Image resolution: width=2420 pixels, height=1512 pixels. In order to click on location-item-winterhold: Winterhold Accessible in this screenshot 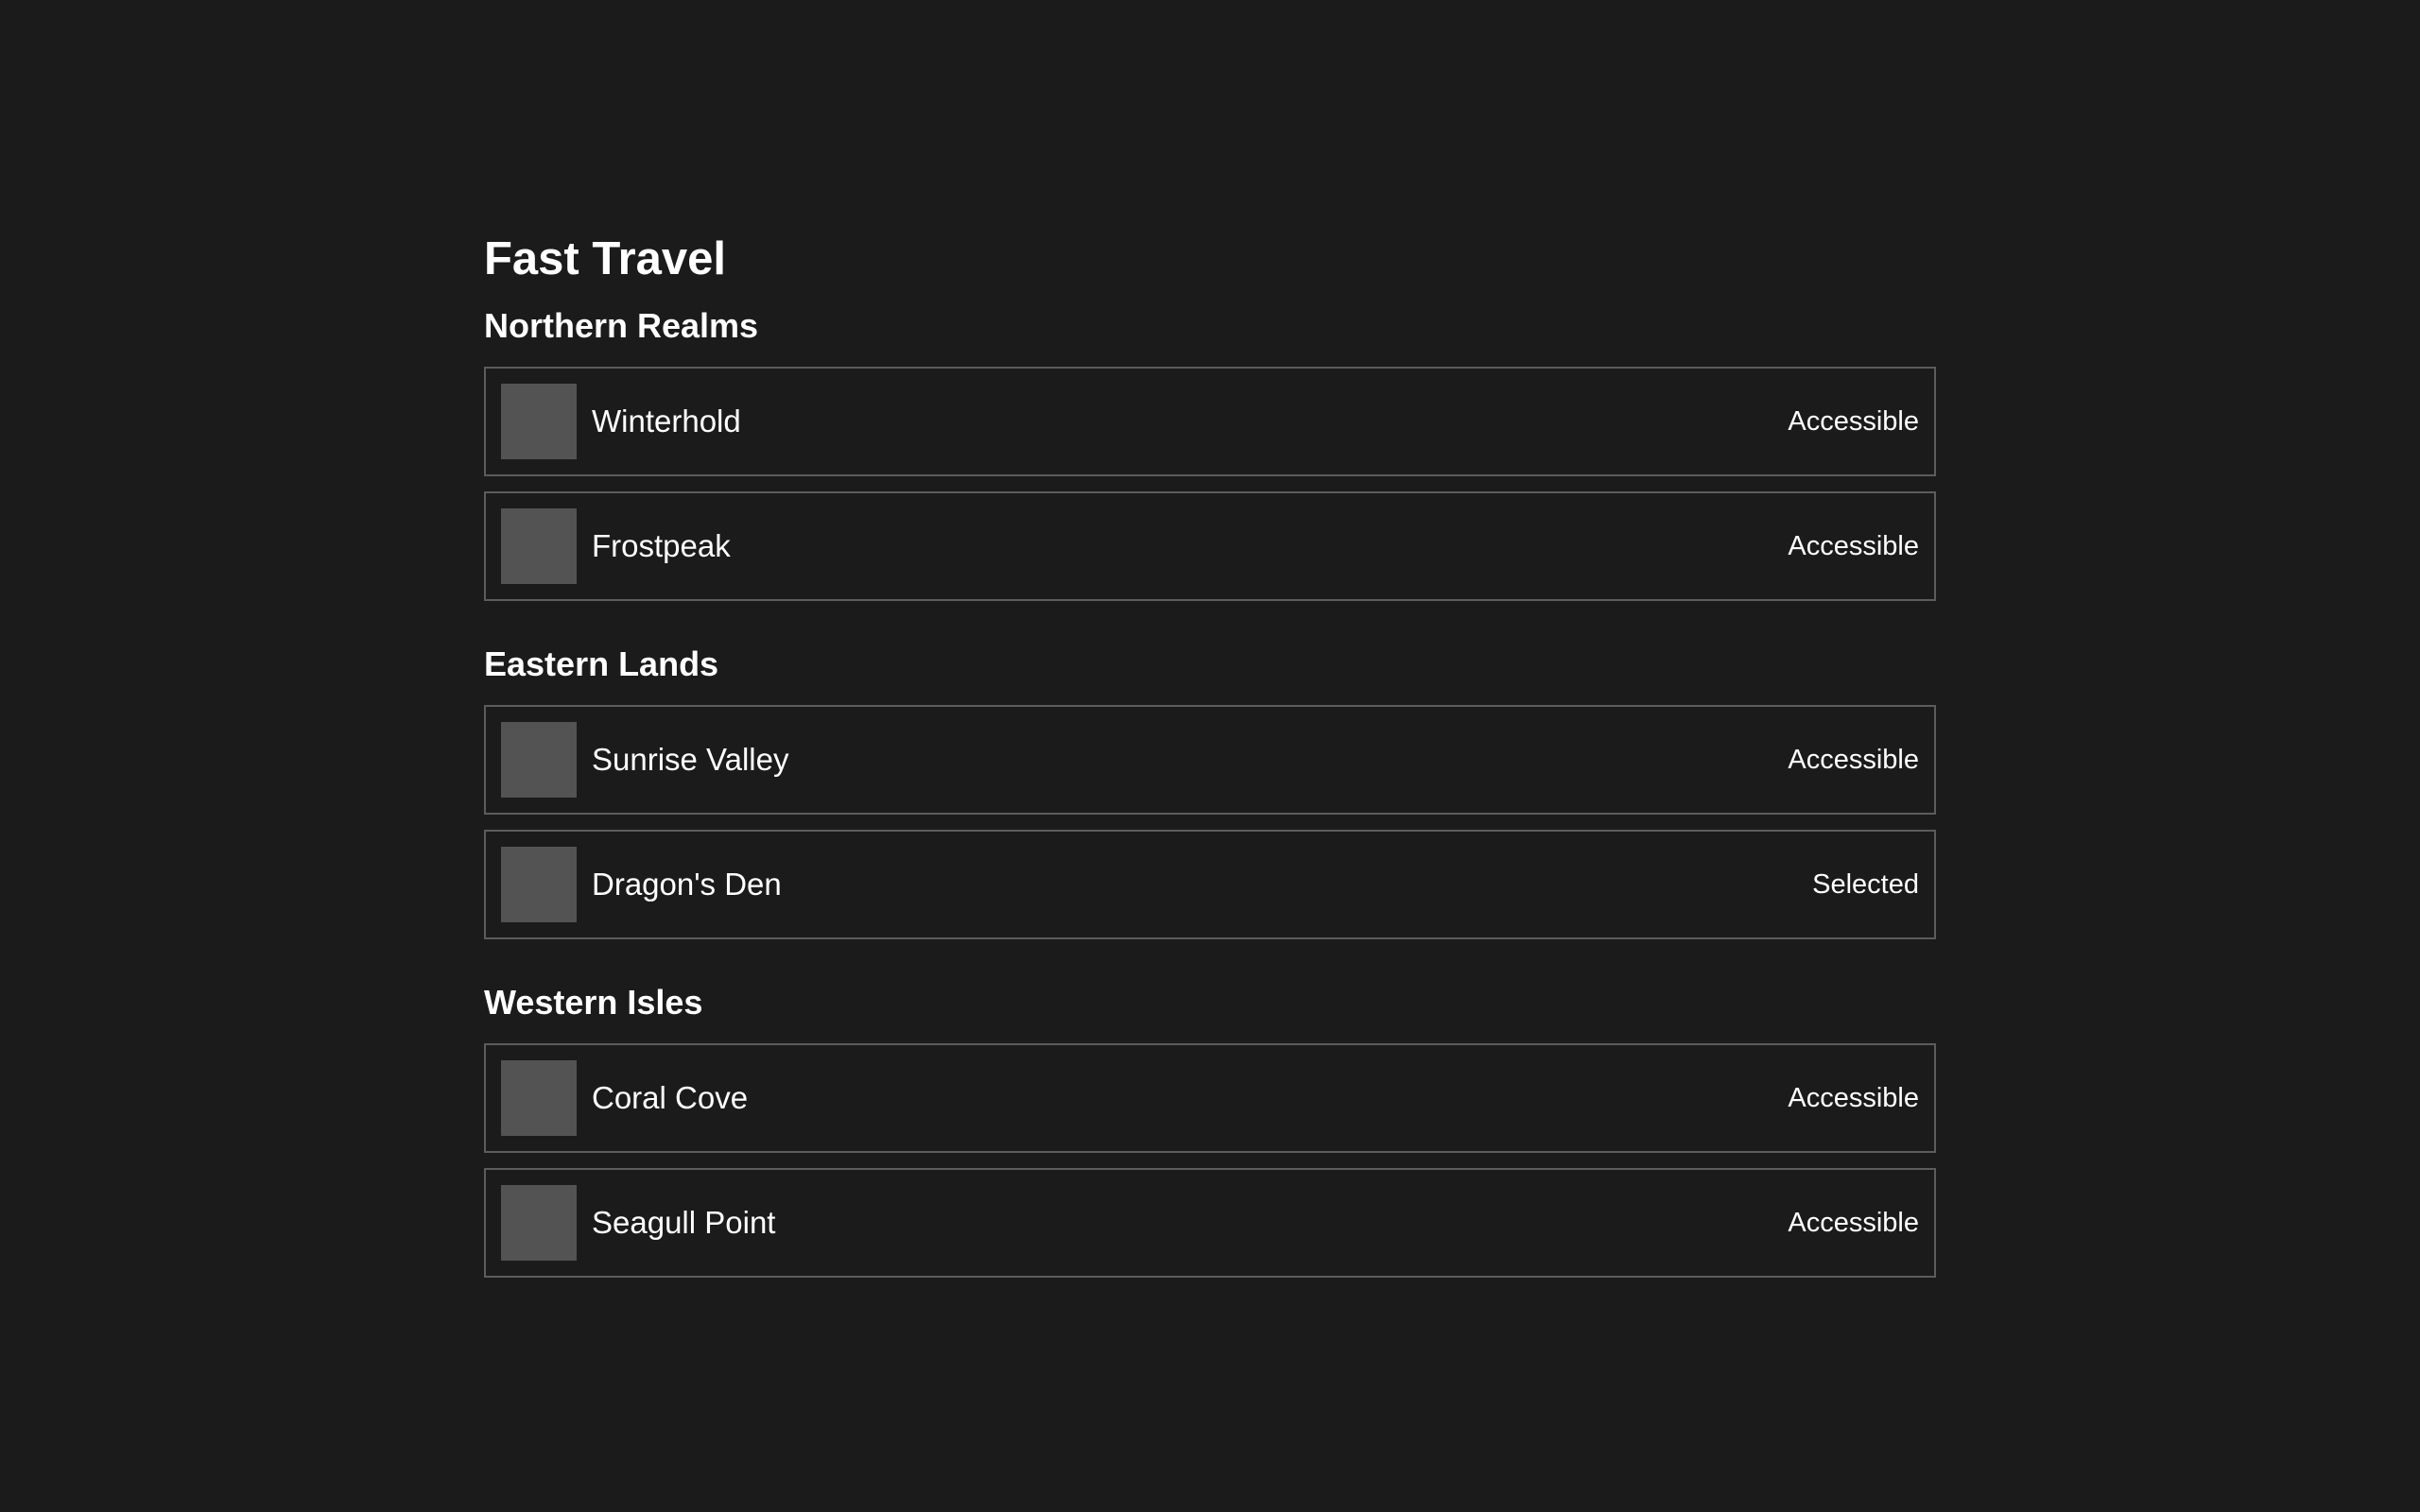, I will do `click(1210, 421)`.